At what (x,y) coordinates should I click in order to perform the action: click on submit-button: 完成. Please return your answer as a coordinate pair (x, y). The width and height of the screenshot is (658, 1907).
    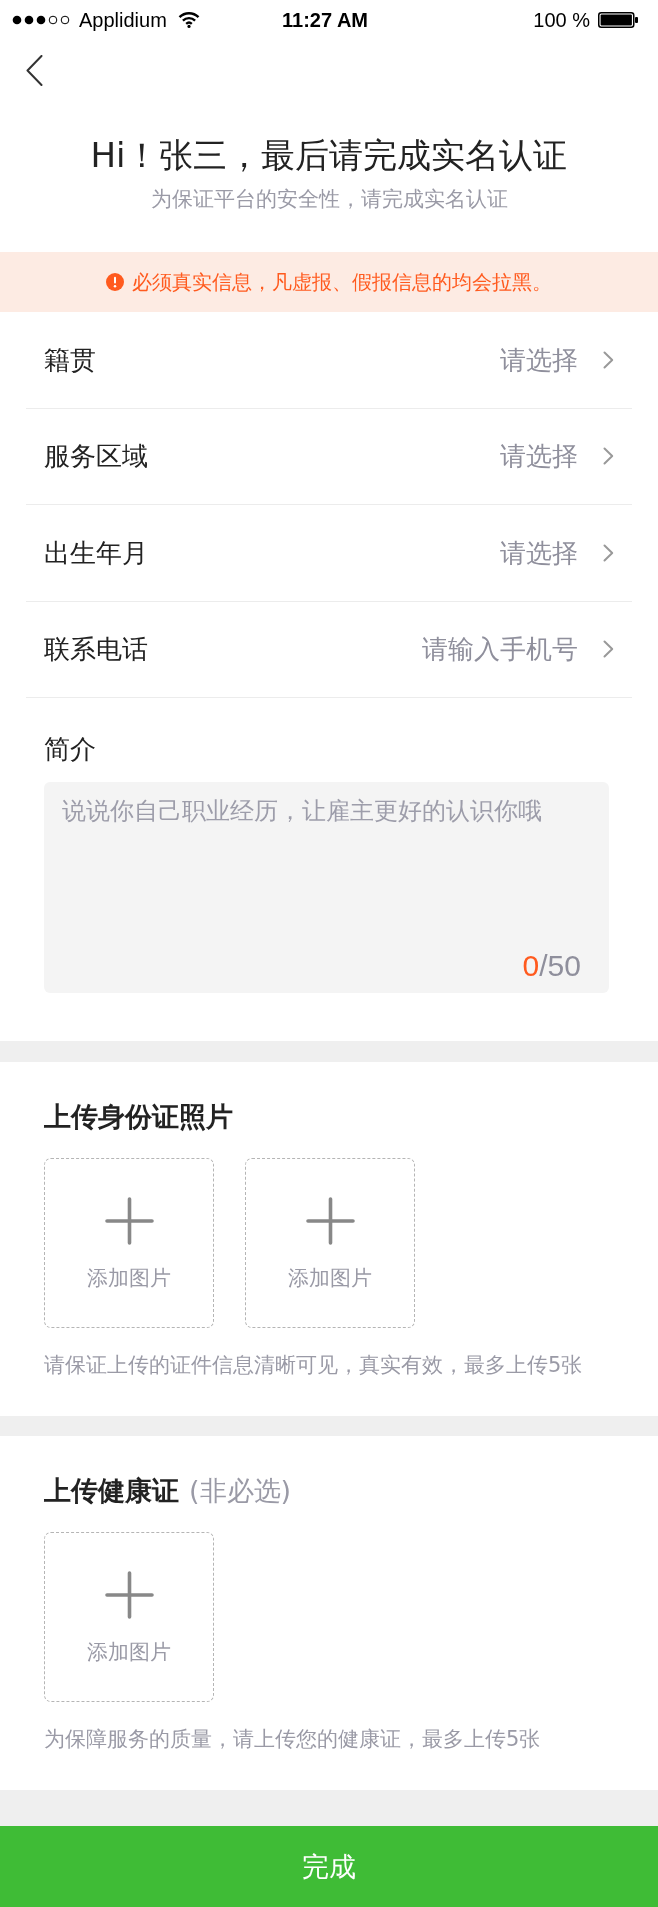
    Looking at the image, I should click on (329, 1866).